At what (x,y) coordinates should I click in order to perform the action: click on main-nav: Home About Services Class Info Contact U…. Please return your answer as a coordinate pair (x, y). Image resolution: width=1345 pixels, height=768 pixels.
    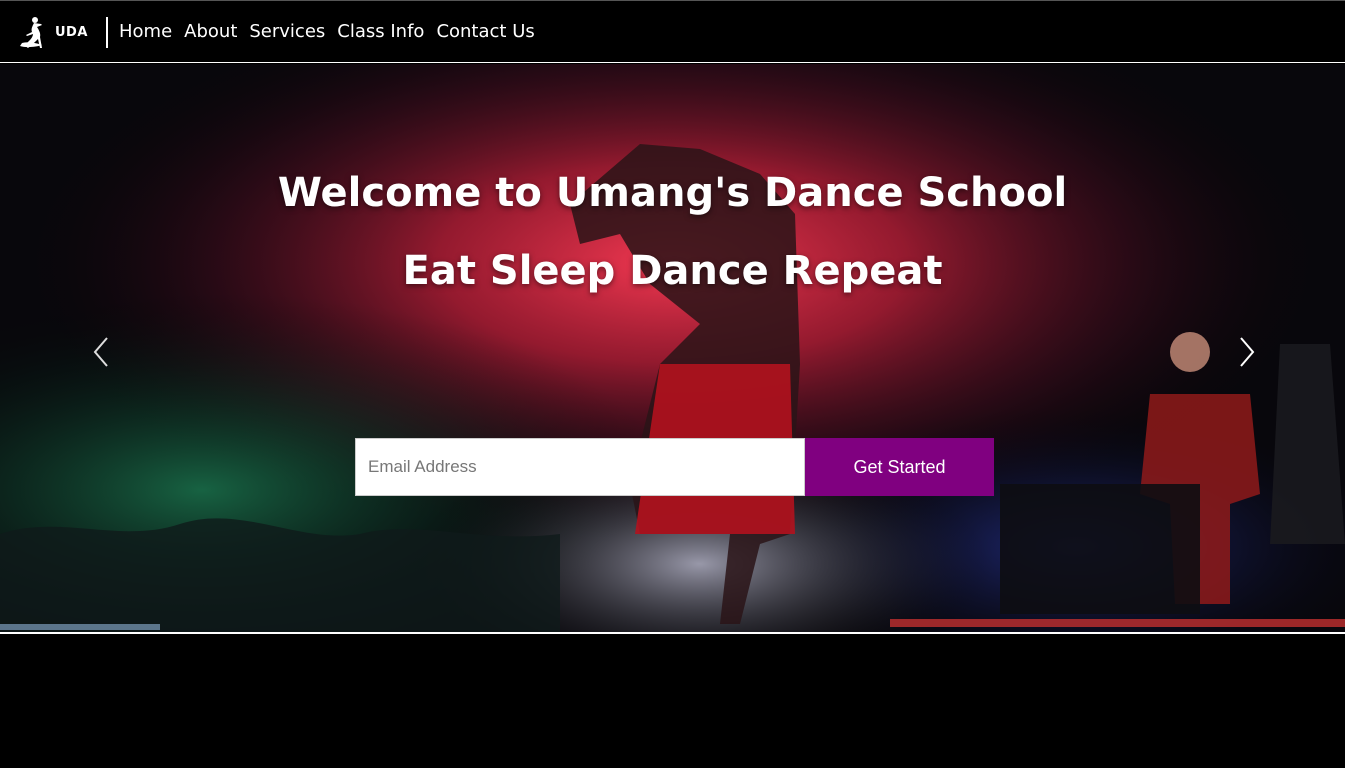
    Looking at the image, I should click on (327, 31).